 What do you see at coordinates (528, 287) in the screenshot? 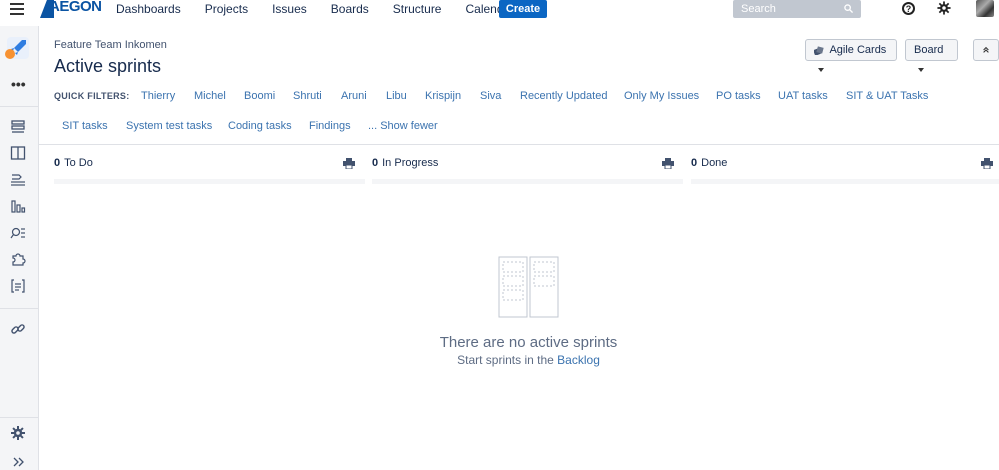
I see `empty-board-icon` at bounding box center [528, 287].